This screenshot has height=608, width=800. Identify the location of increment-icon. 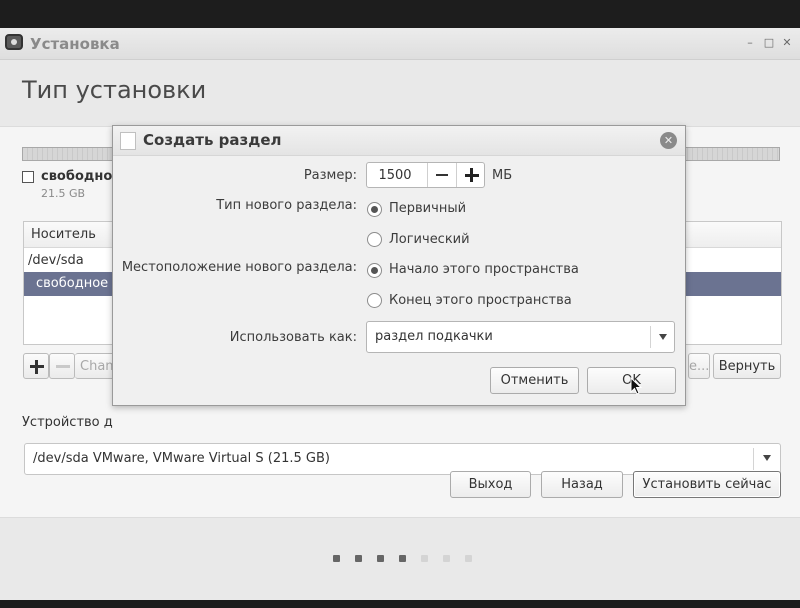
(470, 175).